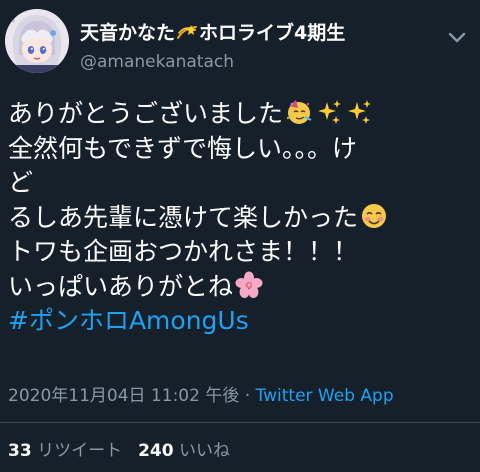  Describe the element at coordinates (187, 33) in the screenshot. I see `dizzy-star-icon` at that location.